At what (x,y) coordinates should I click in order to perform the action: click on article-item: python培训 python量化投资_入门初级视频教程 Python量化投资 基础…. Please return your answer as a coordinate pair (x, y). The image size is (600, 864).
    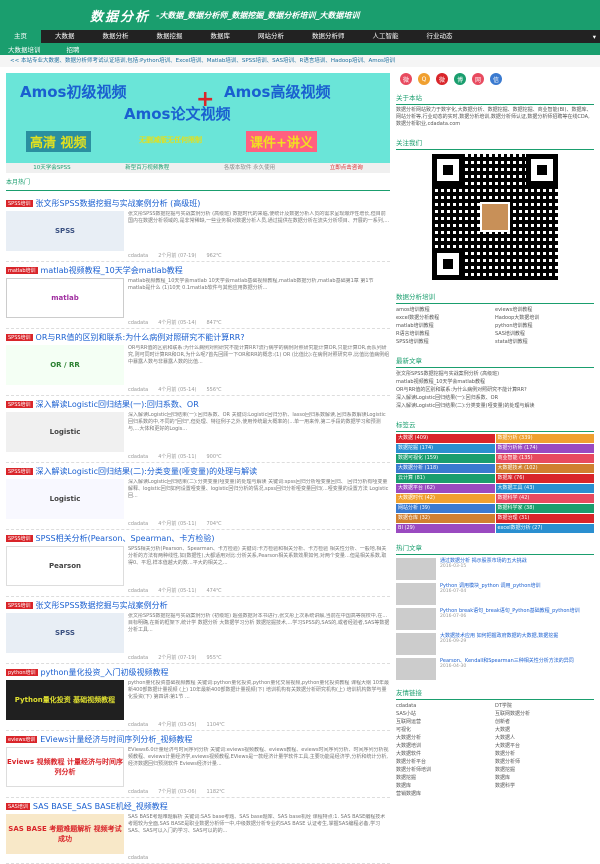
    Looking at the image, I should click on (198, 697).